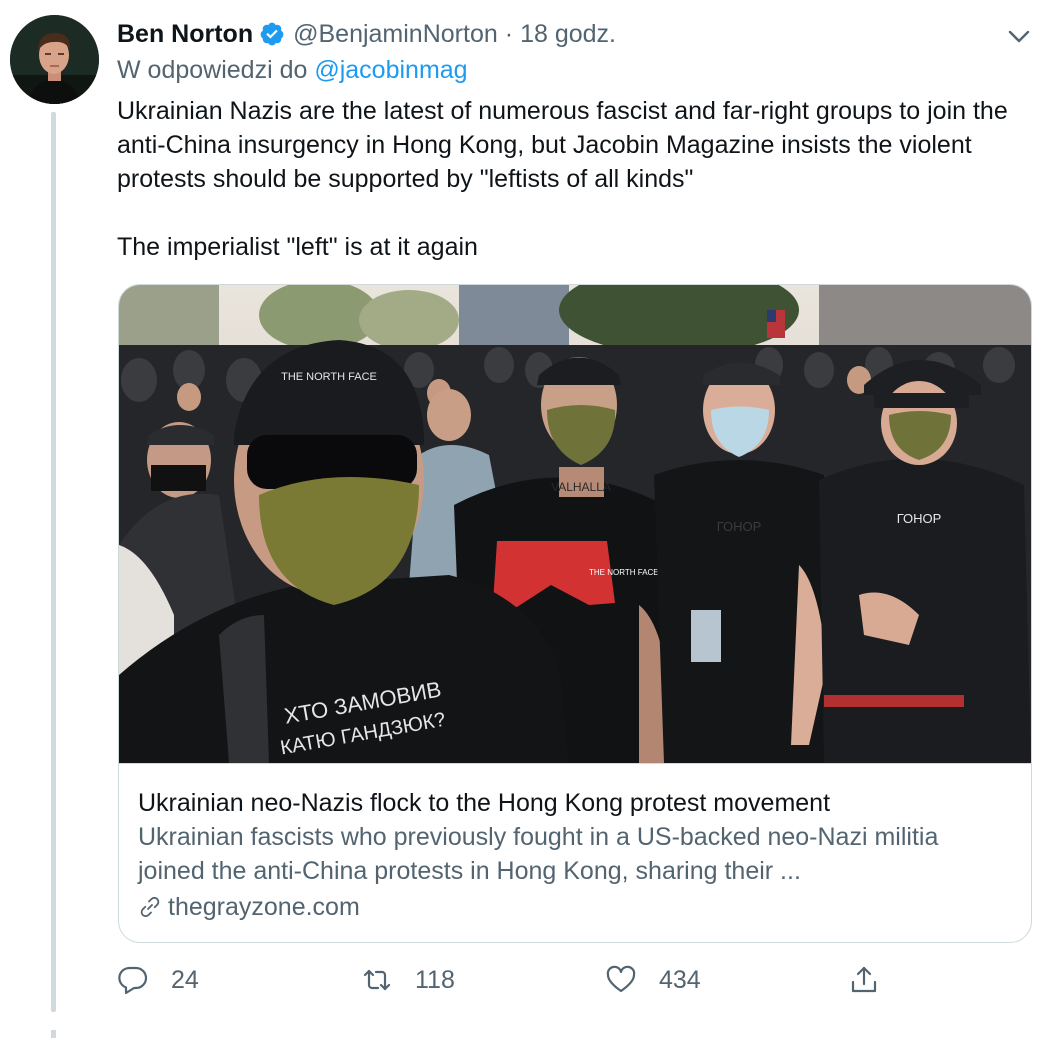  Describe the element at coordinates (150, 907) in the screenshot. I see `link-icon` at that location.